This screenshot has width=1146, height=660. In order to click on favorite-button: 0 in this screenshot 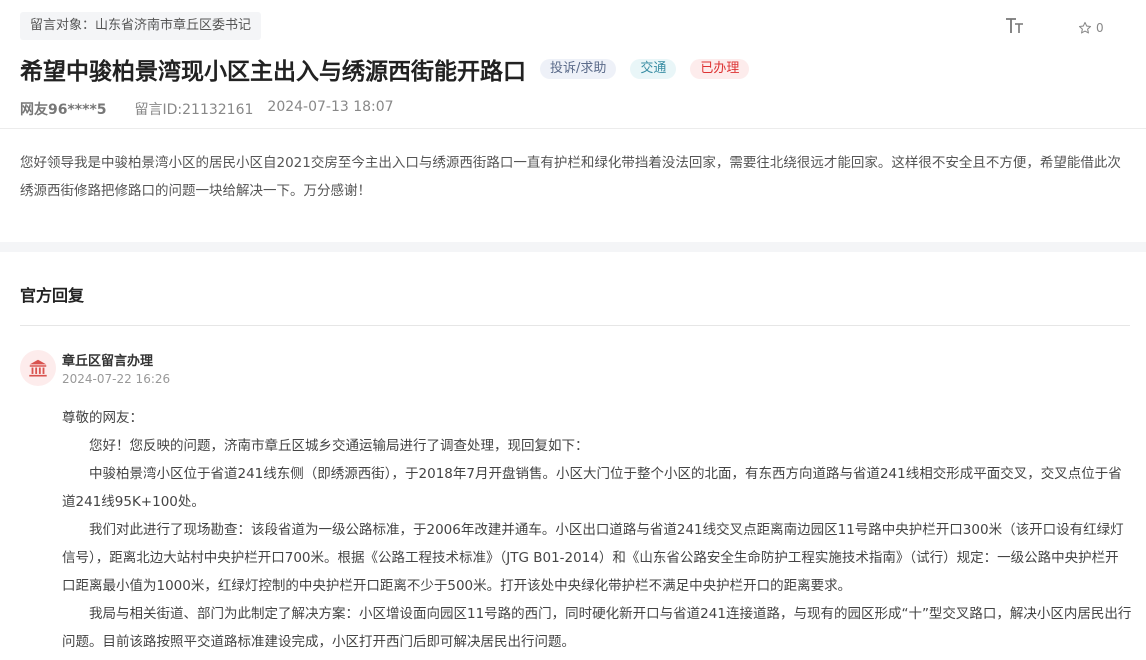, I will do `click(1091, 28)`.